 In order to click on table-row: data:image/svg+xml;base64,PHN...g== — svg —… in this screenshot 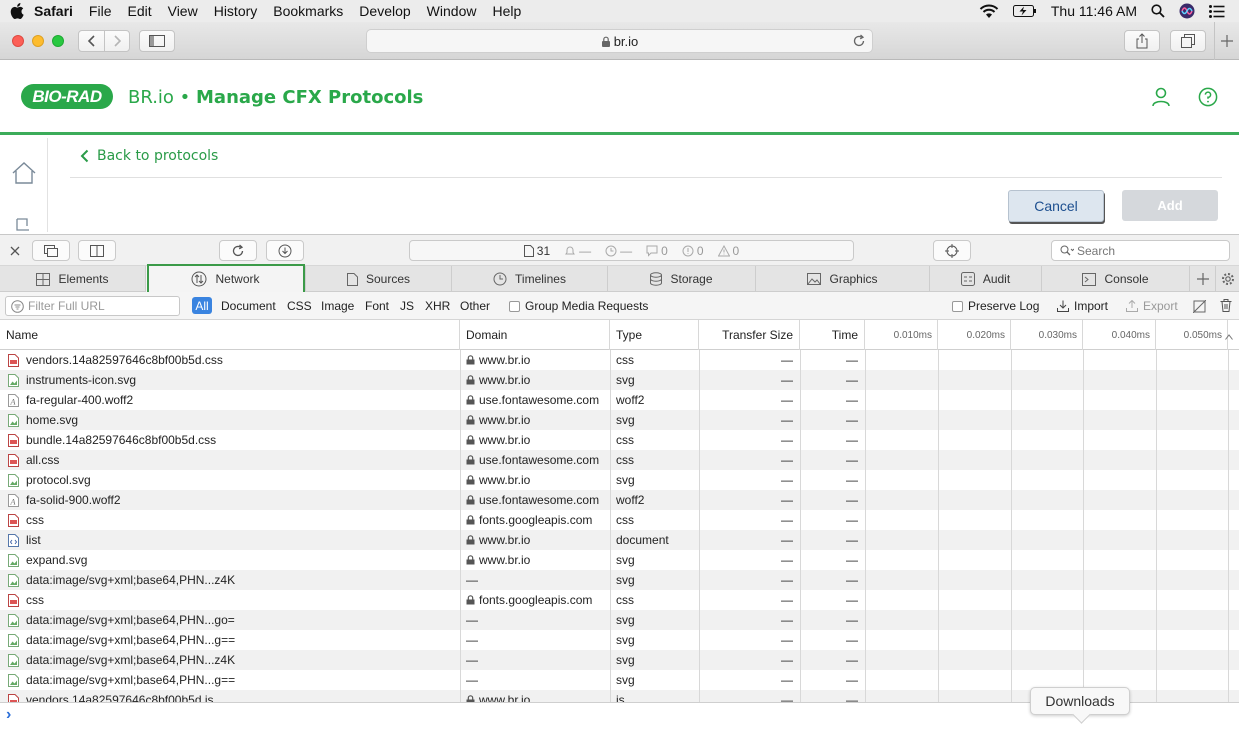, I will do `click(619, 640)`.